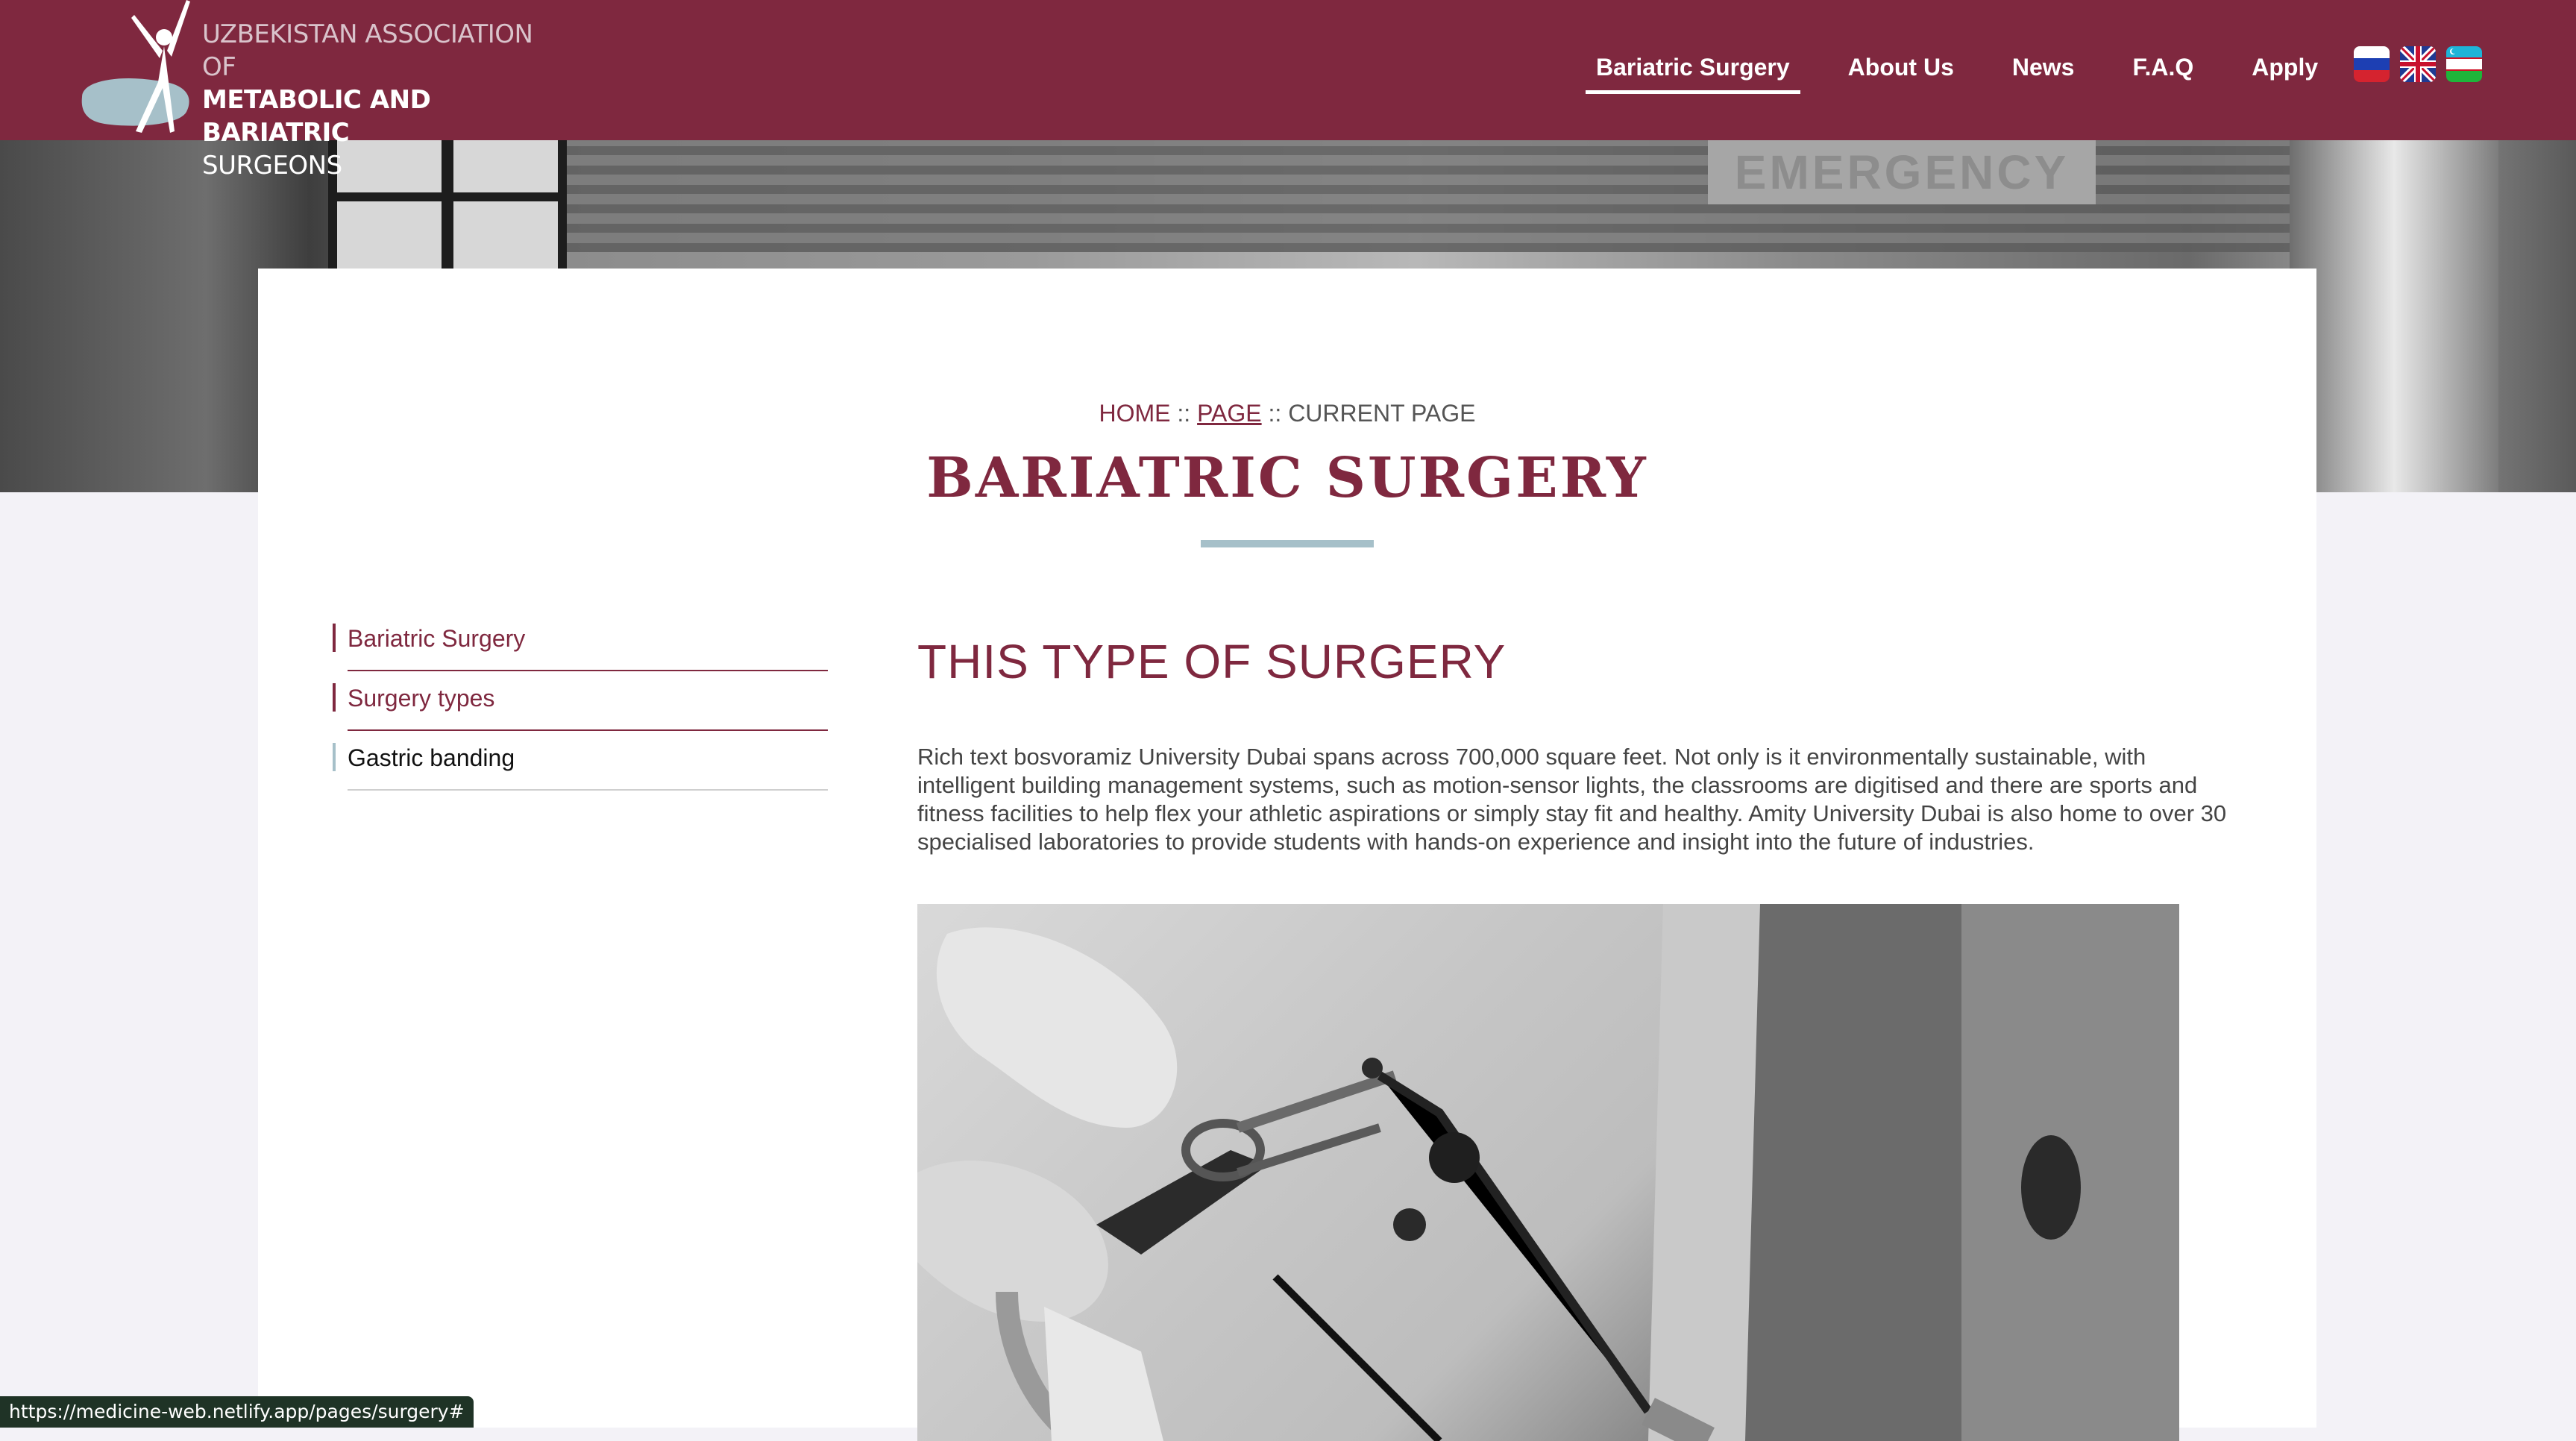 The height and width of the screenshot is (1441, 2576). What do you see at coordinates (2285, 70) in the screenshot?
I see `nav-apply: Apply` at bounding box center [2285, 70].